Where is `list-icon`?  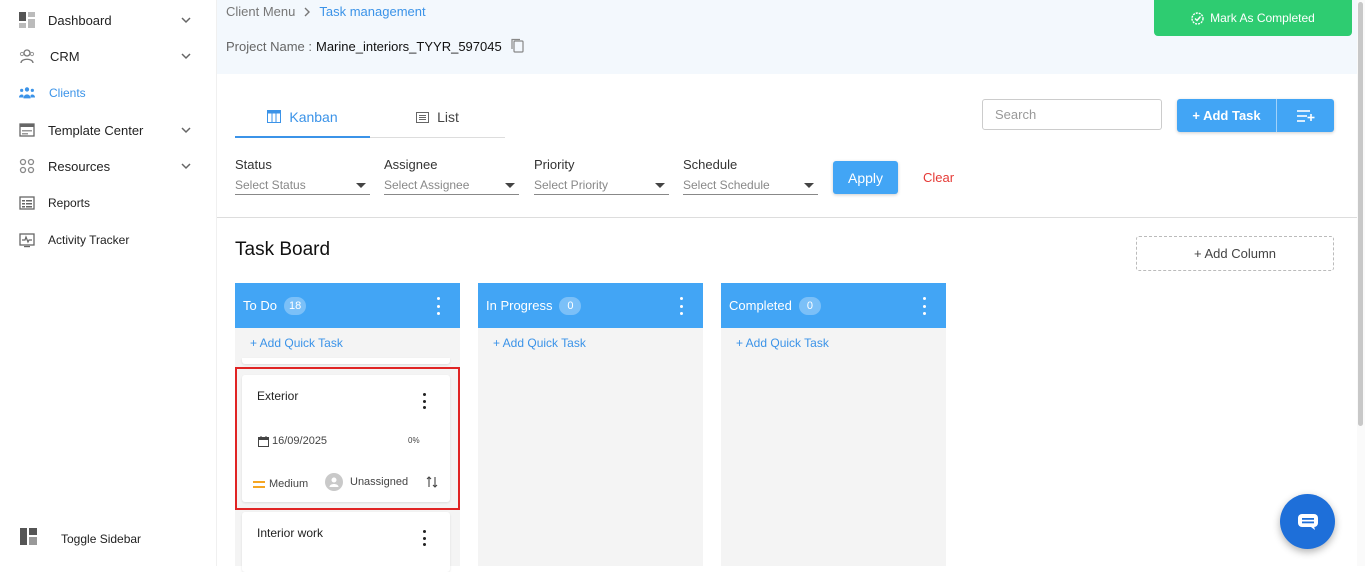 list-icon is located at coordinates (423, 117).